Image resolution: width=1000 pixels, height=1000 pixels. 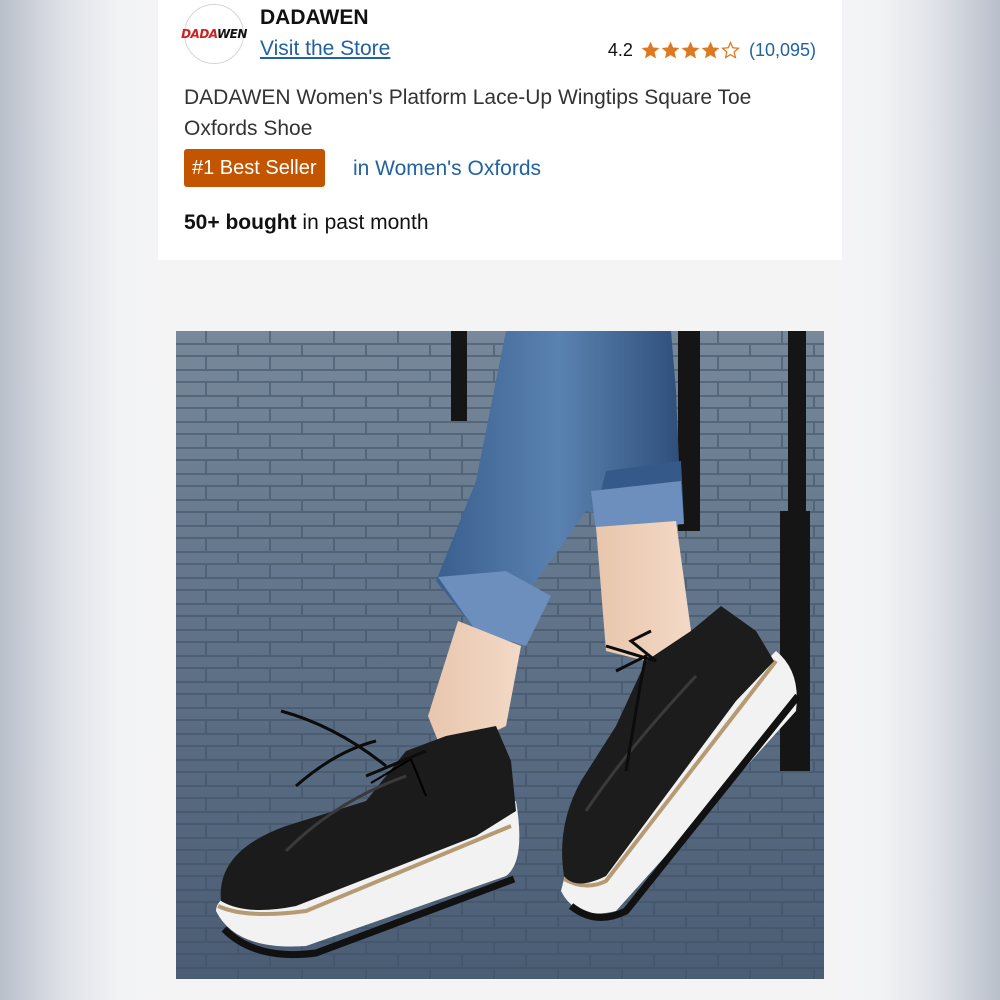 I want to click on rating-value: 4.2, so click(x=620, y=50).